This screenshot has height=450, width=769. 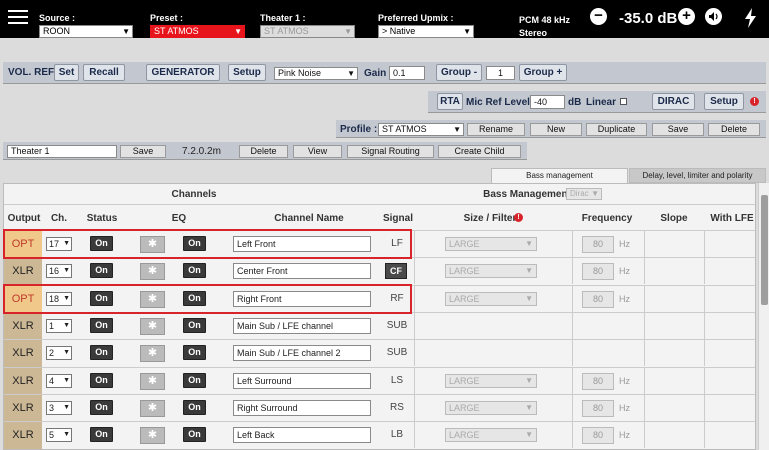 What do you see at coordinates (724, 101) in the screenshot?
I see `dirac-setup-button: Setup` at bounding box center [724, 101].